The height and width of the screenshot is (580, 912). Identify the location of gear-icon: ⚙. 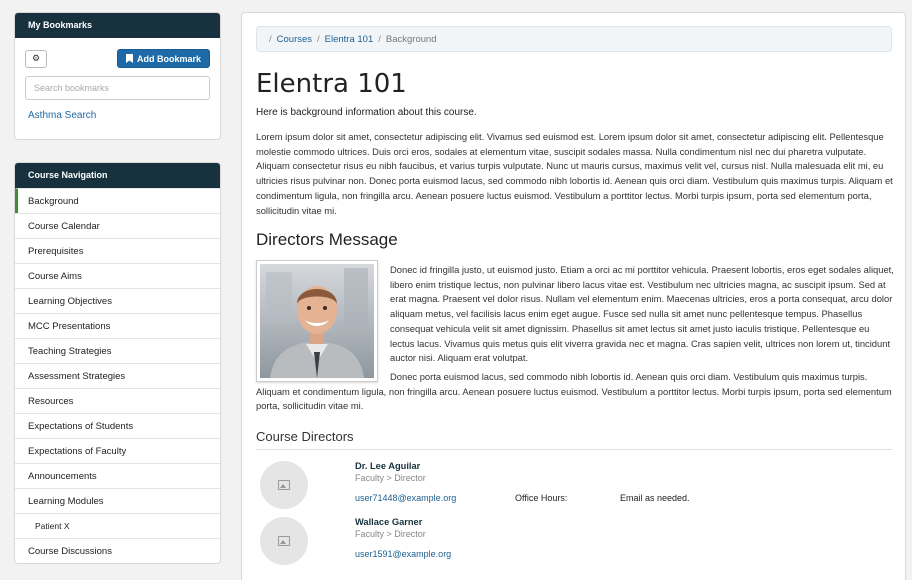
(36, 58).